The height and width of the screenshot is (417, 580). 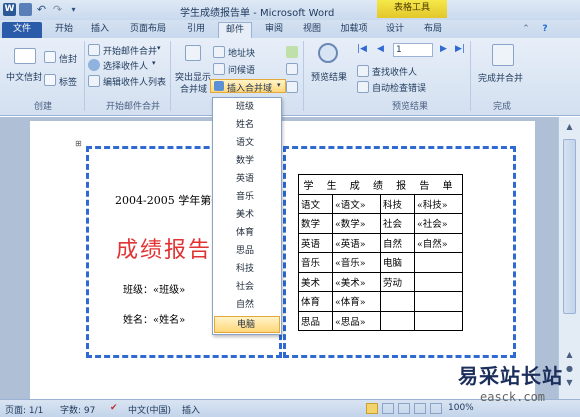 What do you see at coordinates (292, 69) in the screenshot?
I see `match-fields-icon` at bounding box center [292, 69].